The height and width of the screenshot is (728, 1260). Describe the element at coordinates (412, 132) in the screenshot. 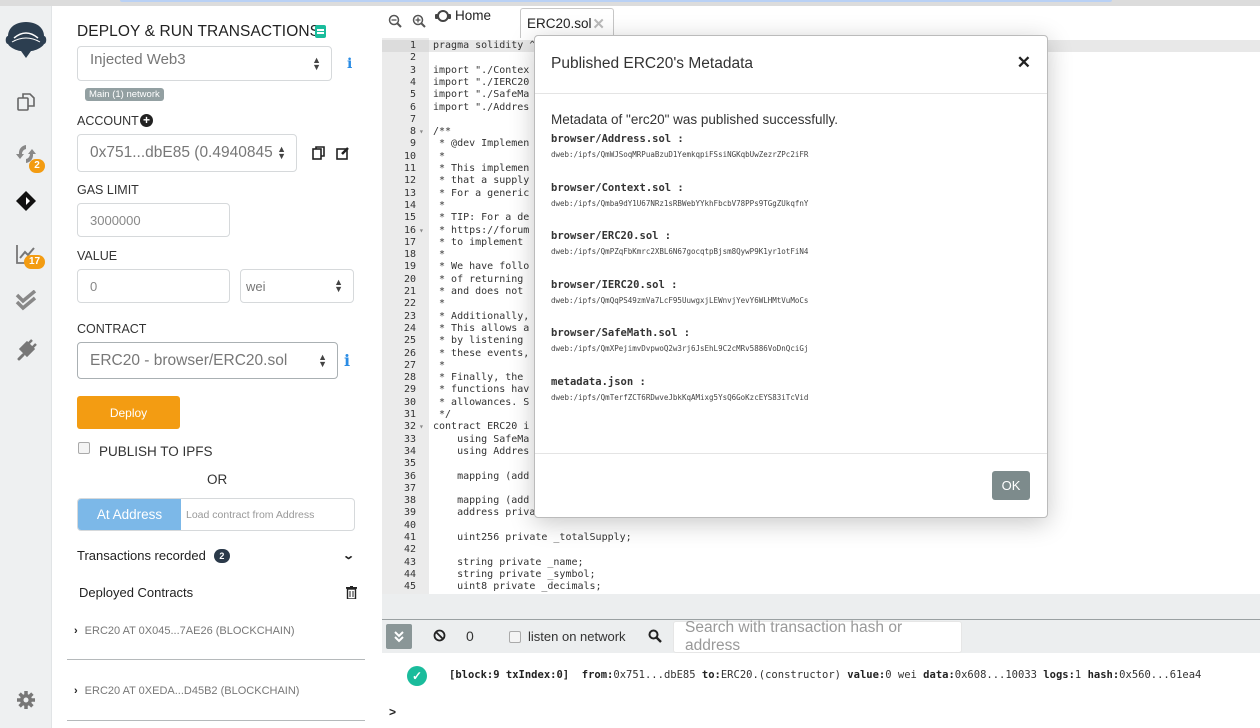

I see `line-number: 8` at that location.